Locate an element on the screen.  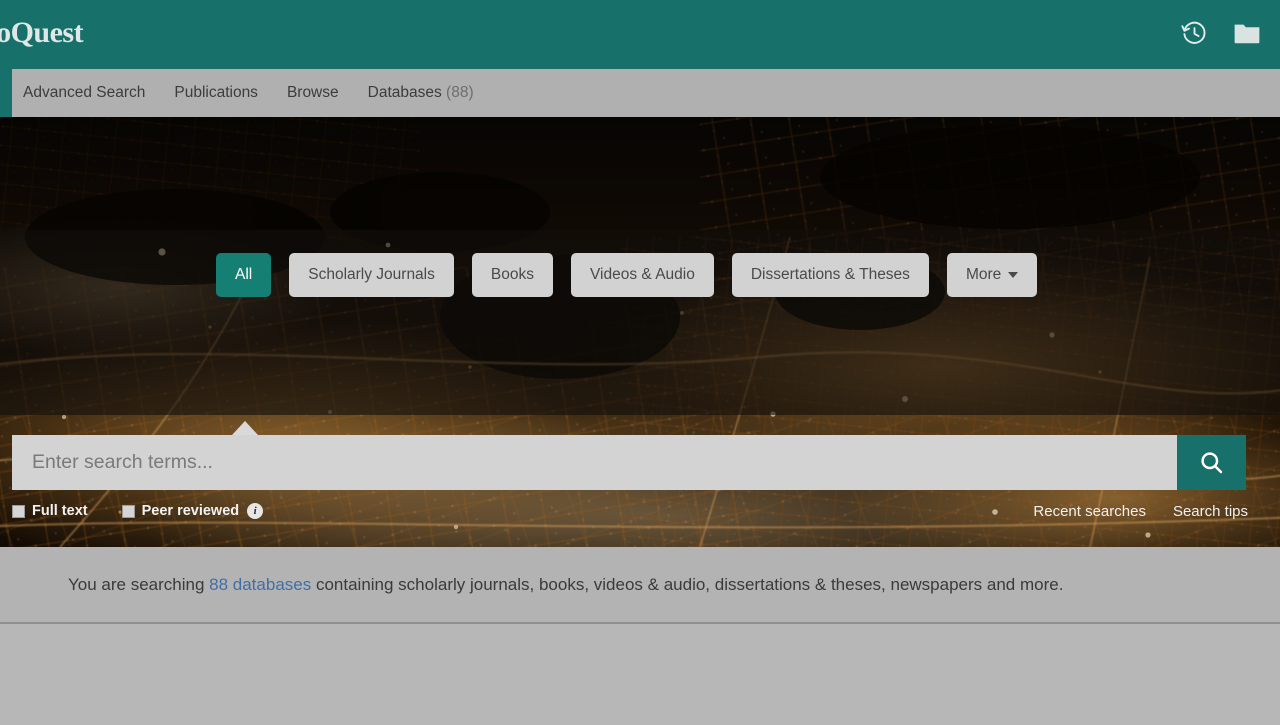
tab-label: Videos & Audio is located at coordinates (642, 274).